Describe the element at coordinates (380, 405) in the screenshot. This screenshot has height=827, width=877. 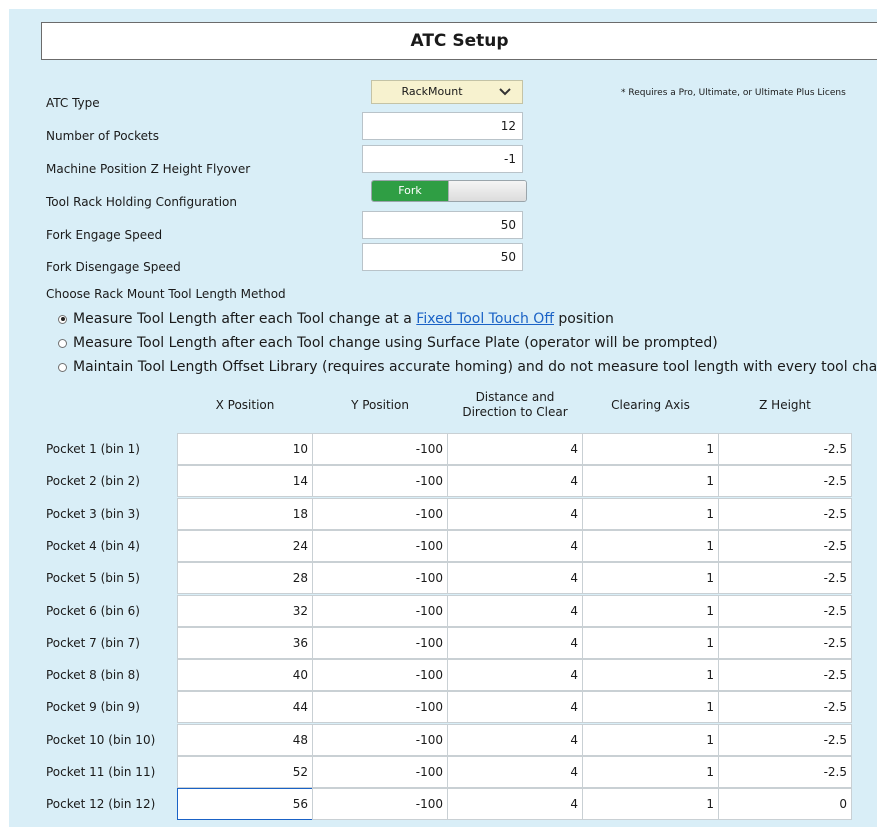
I see `column-header-y-position: Y Position` at that location.